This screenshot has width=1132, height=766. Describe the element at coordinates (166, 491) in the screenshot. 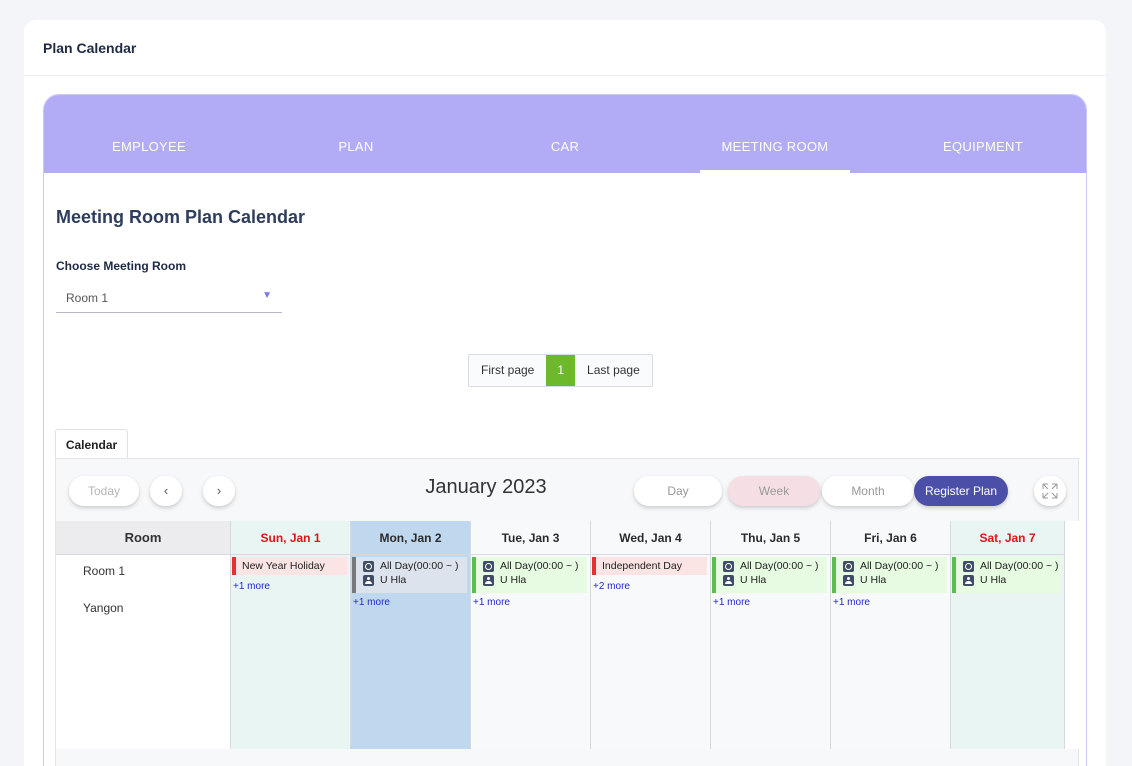

I see `prev-week-button: ‹` at that location.